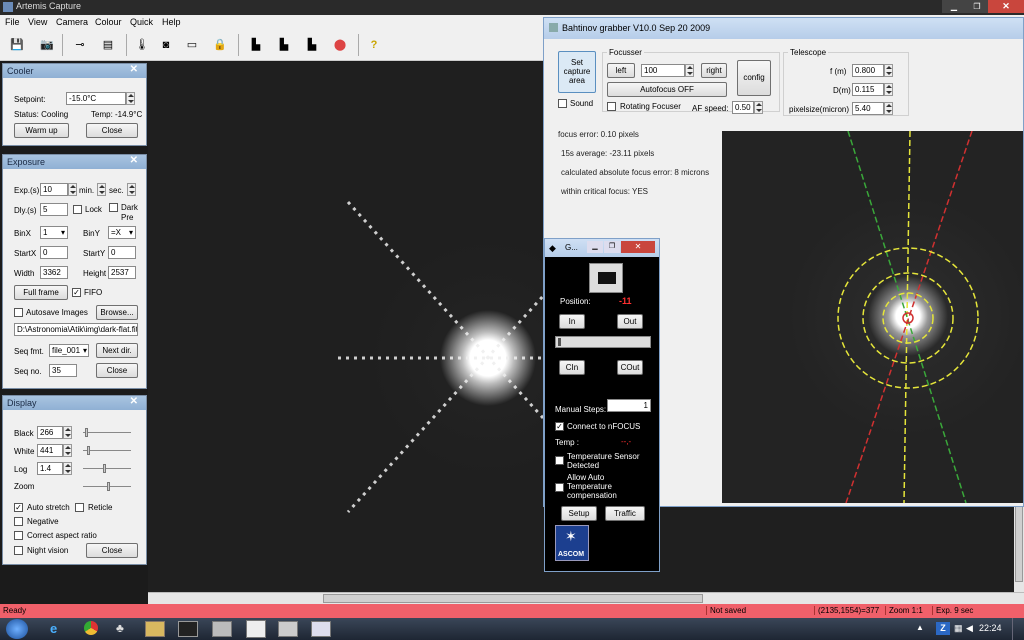 The height and width of the screenshot is (640, 1024). I want to click on exposure-close-icon: ✕, so click(134, 160).